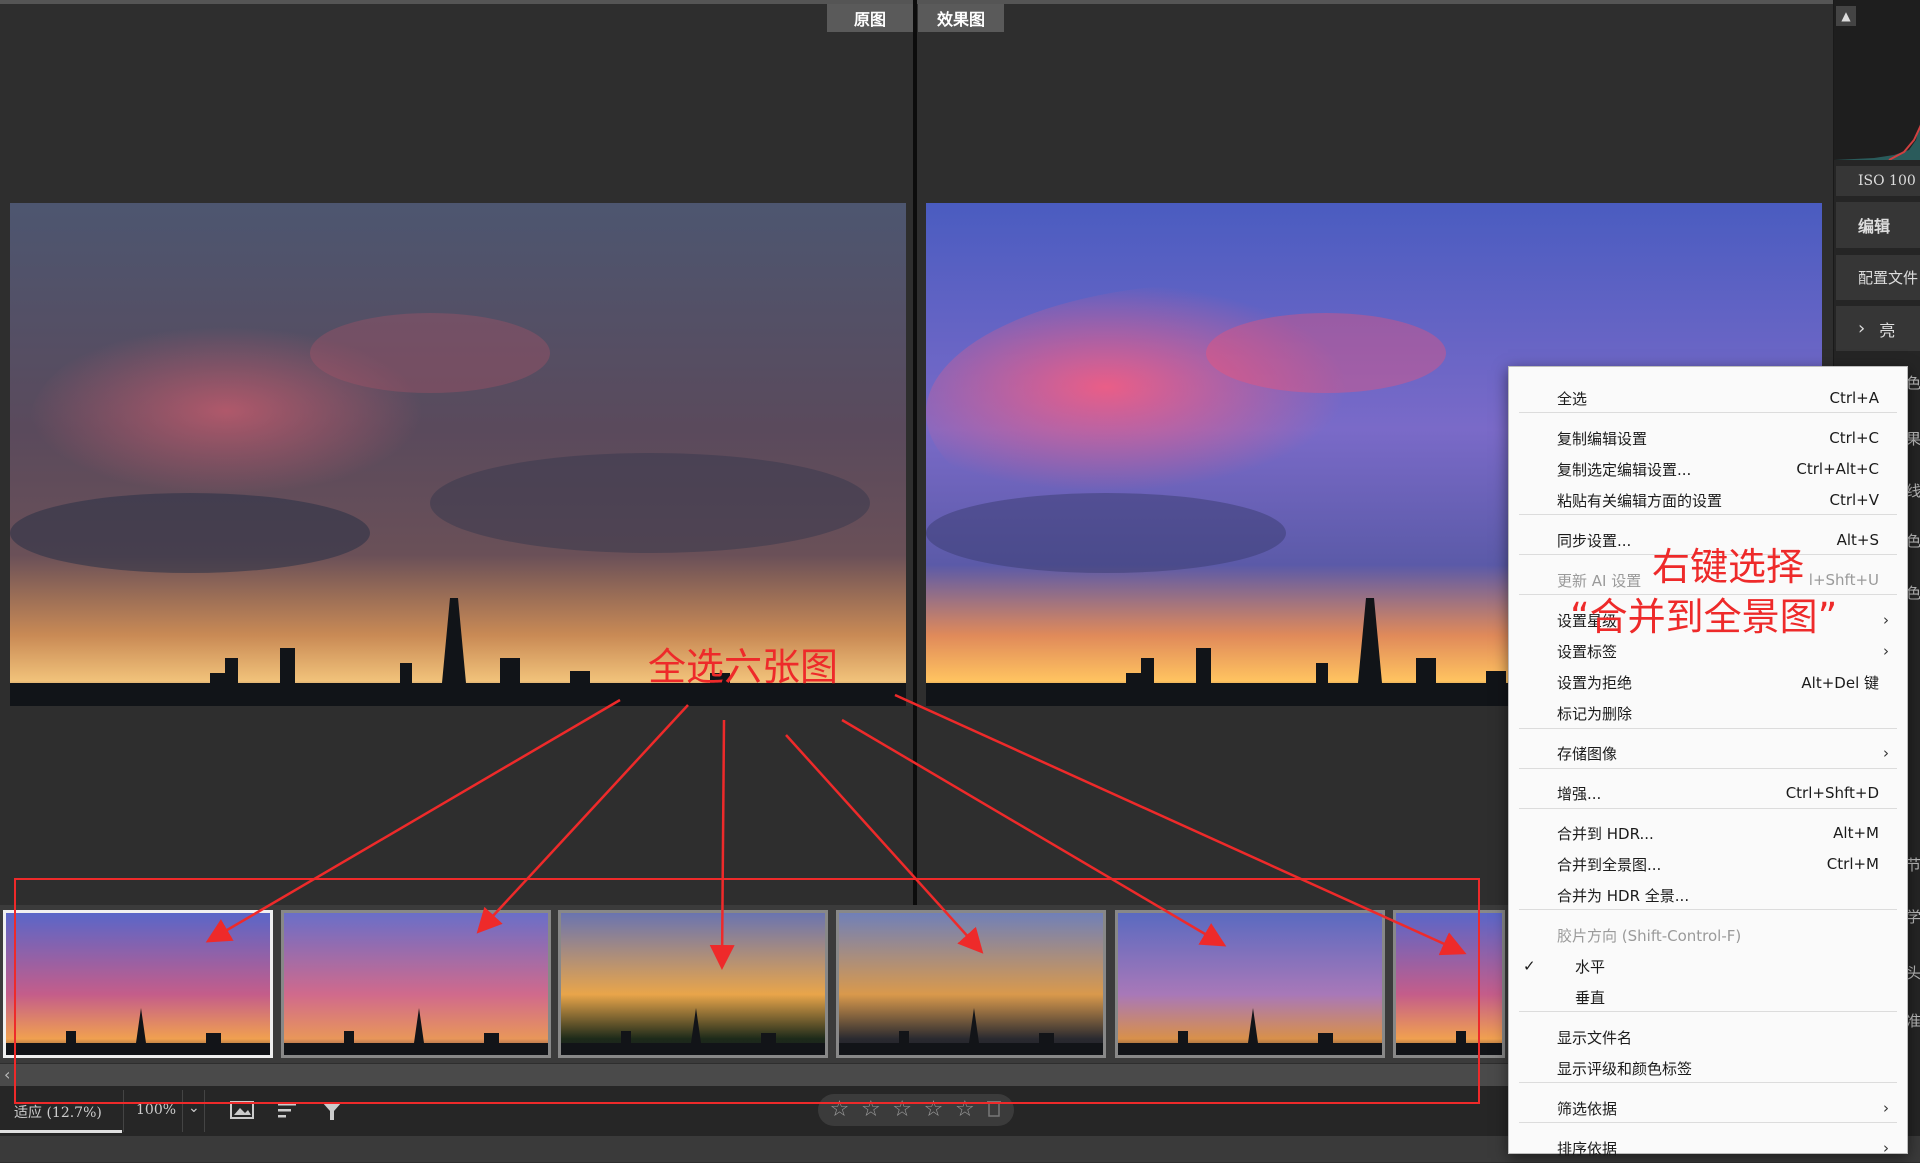 This screenshot has height=1163, width=1920. I want to click on menu-item: 复制选定编辑设置... Ctrl+Alt+C, so click(1708, 469).